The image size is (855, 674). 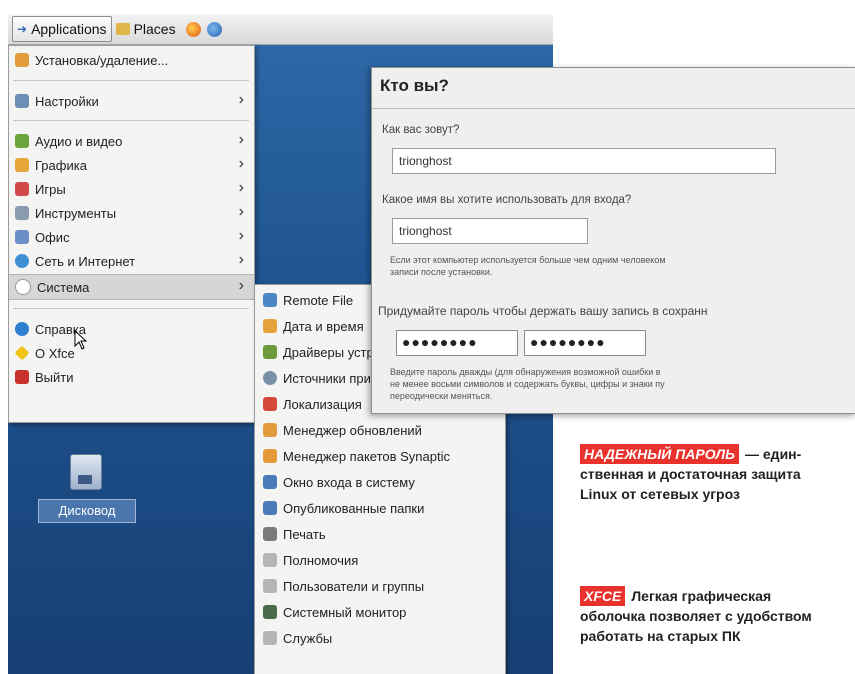 I want to click on dialog-title: Кто вы?, so click(x=414, y=85).